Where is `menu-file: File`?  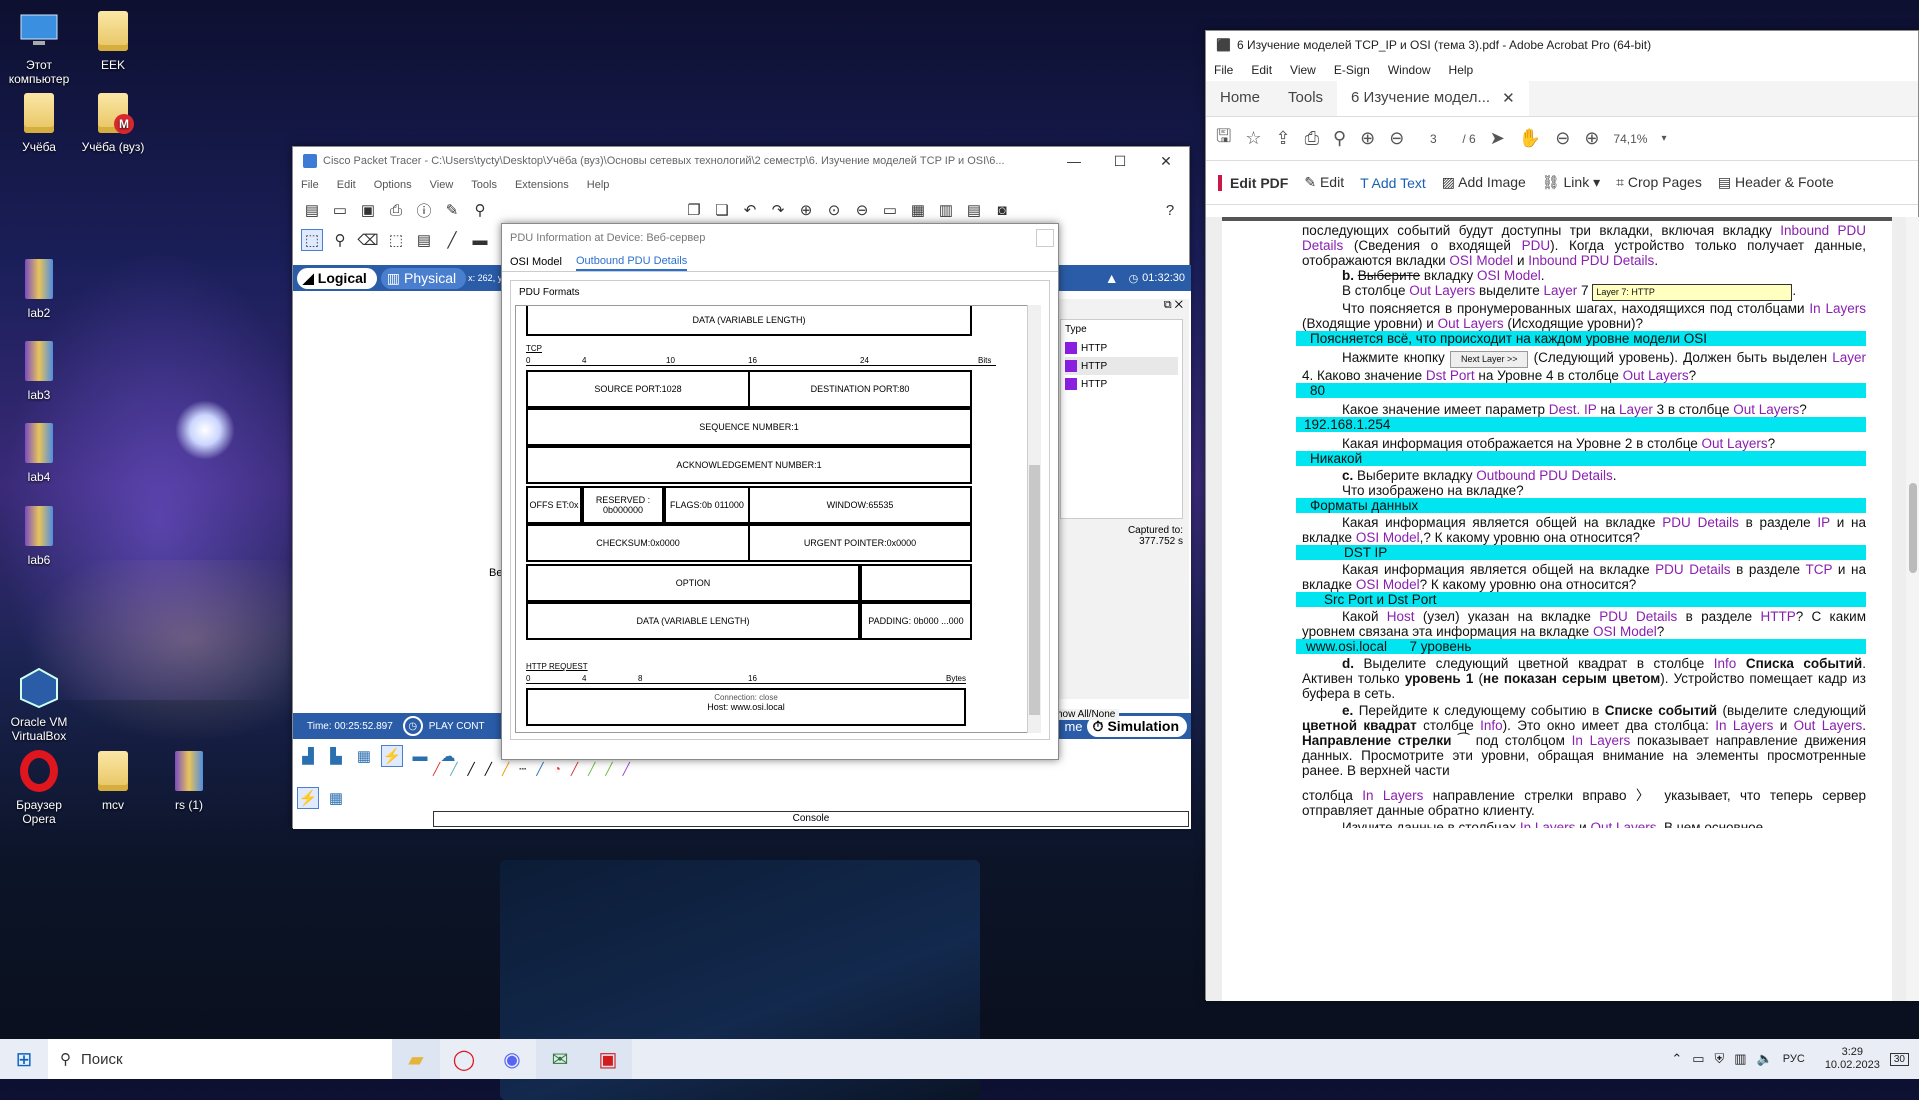 menu-file: File is located at coordinates (310, 185).